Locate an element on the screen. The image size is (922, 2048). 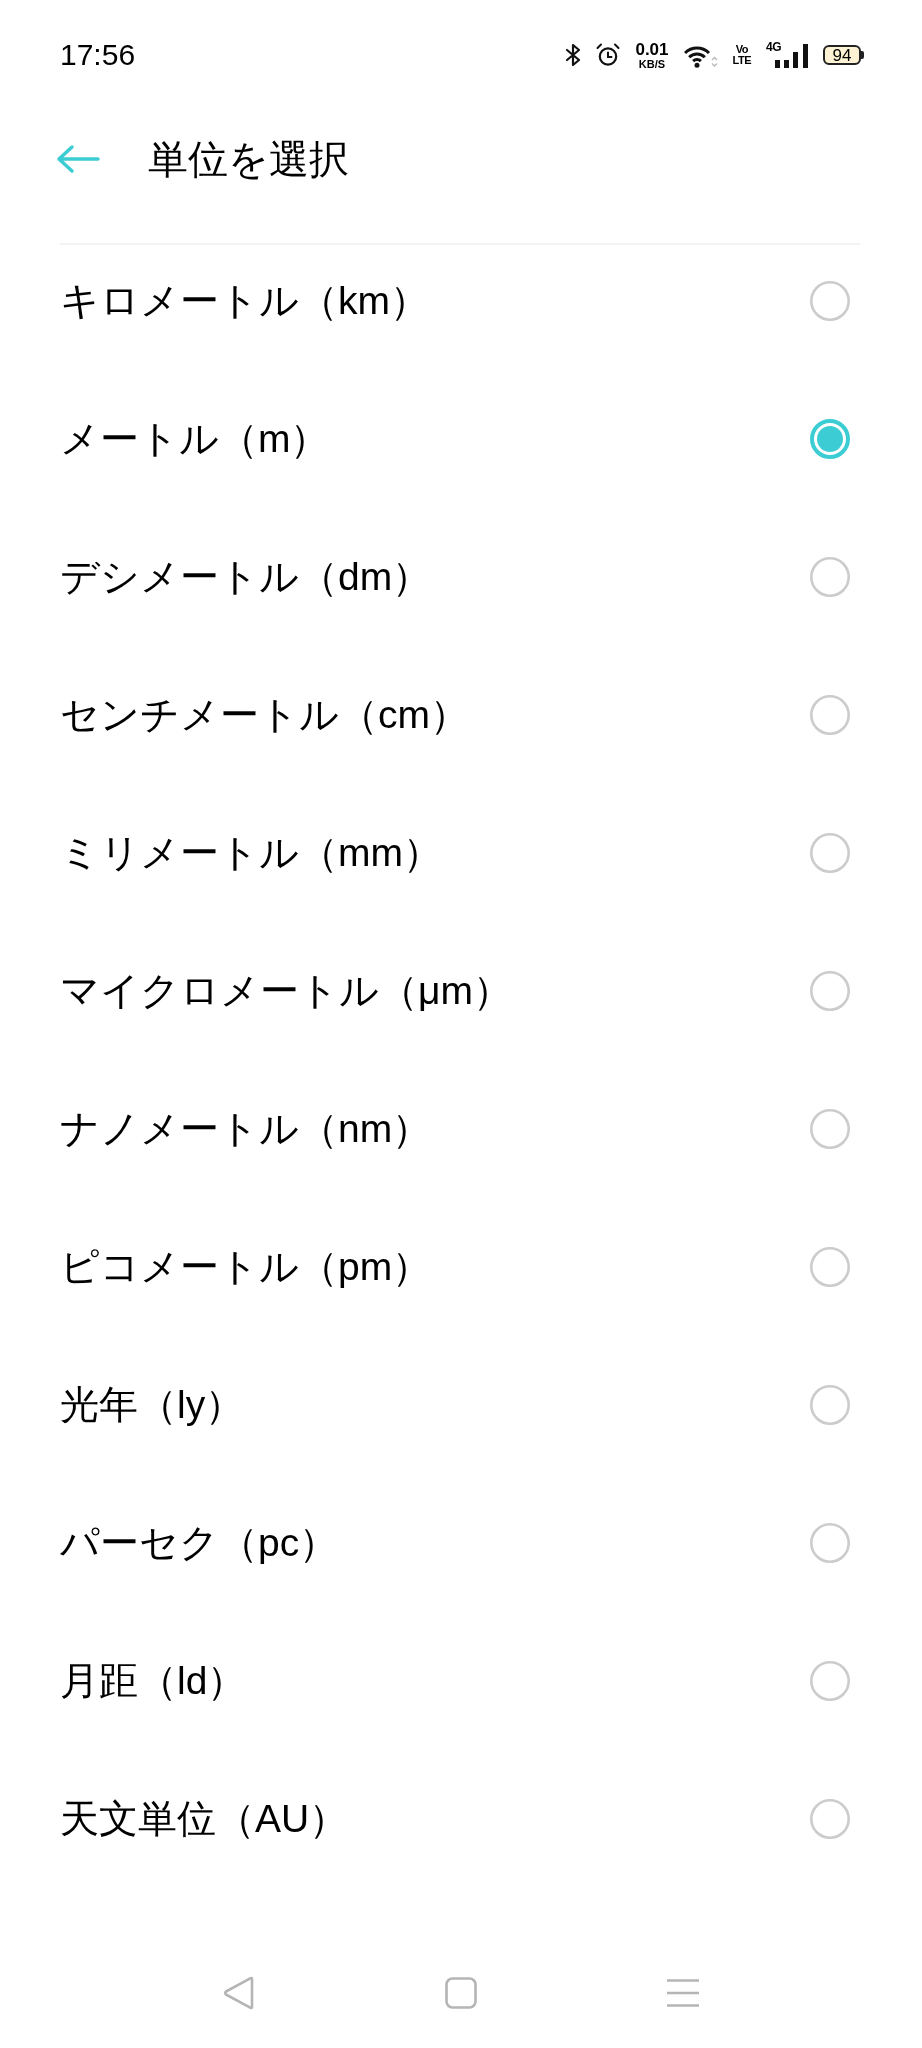
volte-label: LTE is located at coordinates (741, 60).